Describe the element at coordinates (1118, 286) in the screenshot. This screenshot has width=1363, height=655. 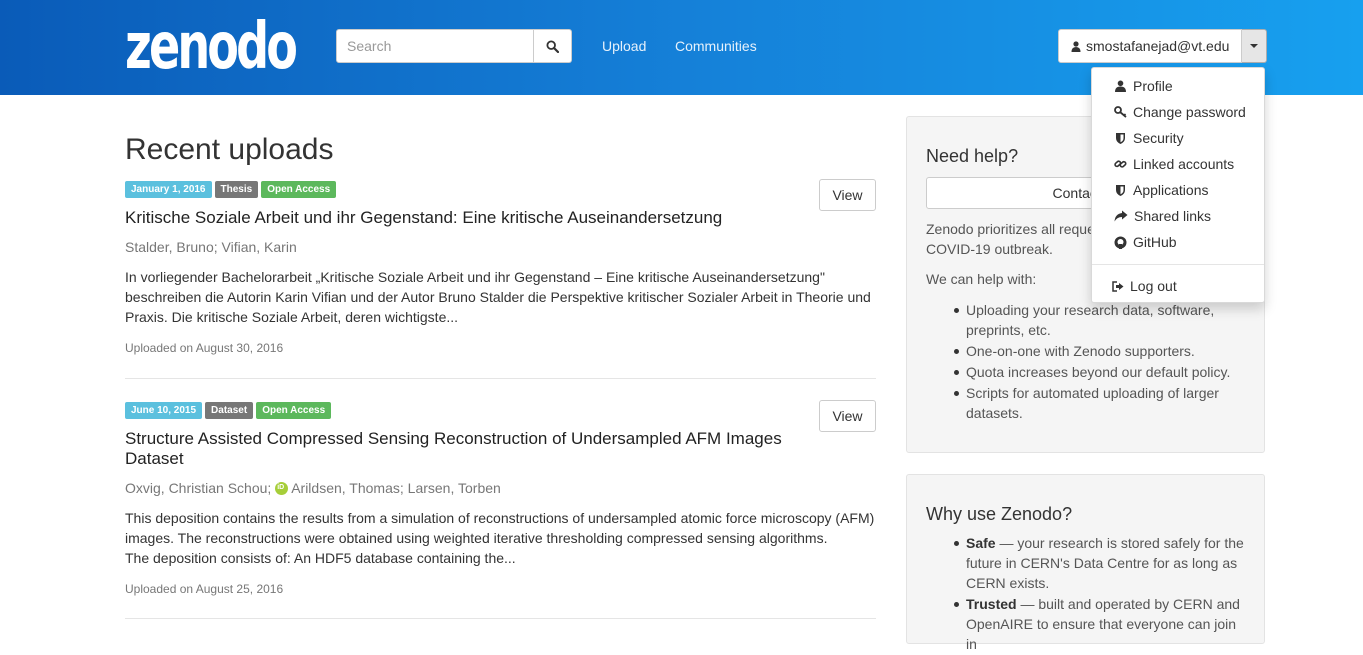
I see `sign-out-icon` at that location.